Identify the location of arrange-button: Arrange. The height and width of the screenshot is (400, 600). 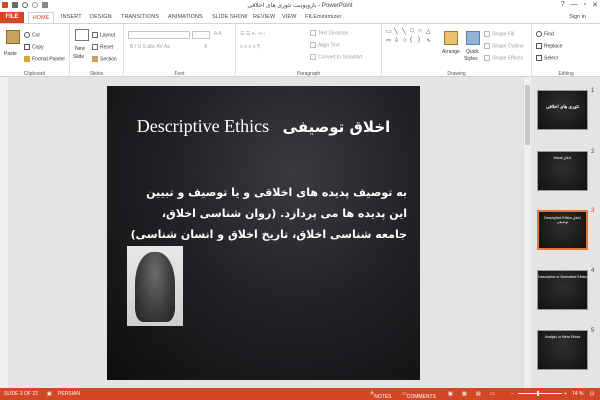
(451, 52).